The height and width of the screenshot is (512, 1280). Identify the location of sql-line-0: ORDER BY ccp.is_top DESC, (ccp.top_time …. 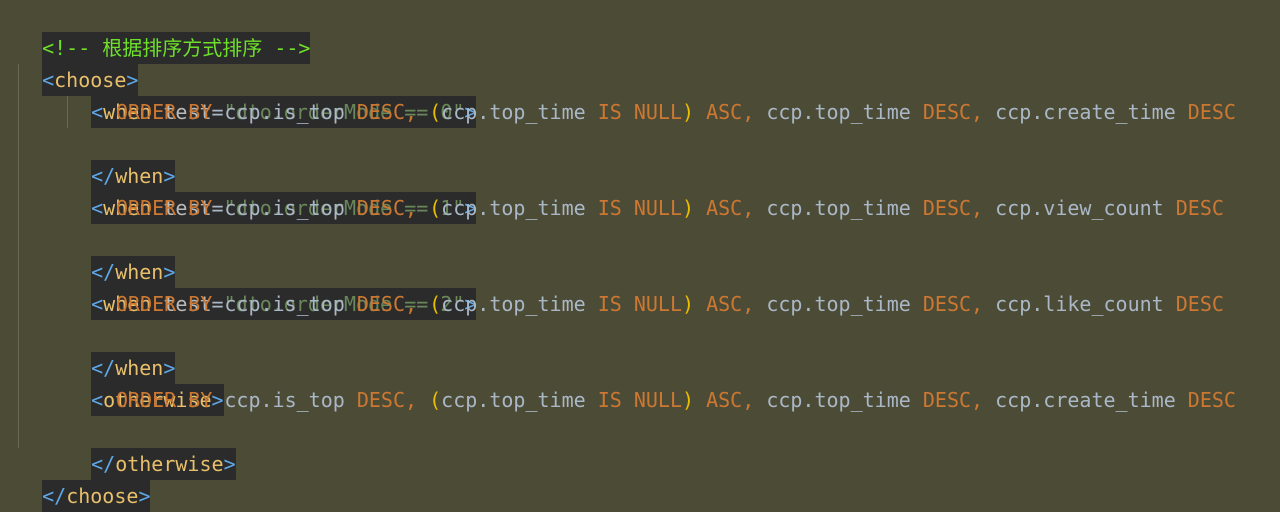
(676, 112).